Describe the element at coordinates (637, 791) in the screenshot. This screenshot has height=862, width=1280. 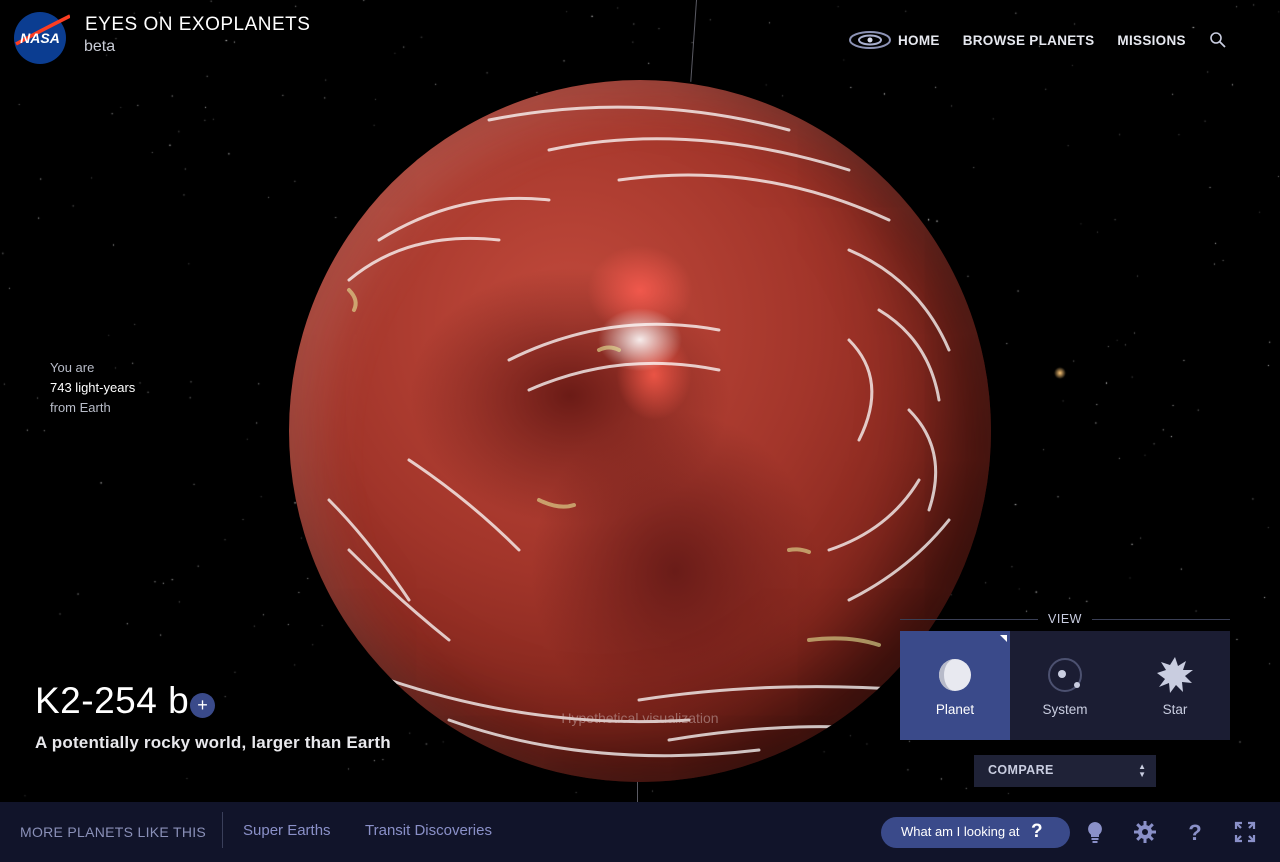
I see `orbit-line` at that location.